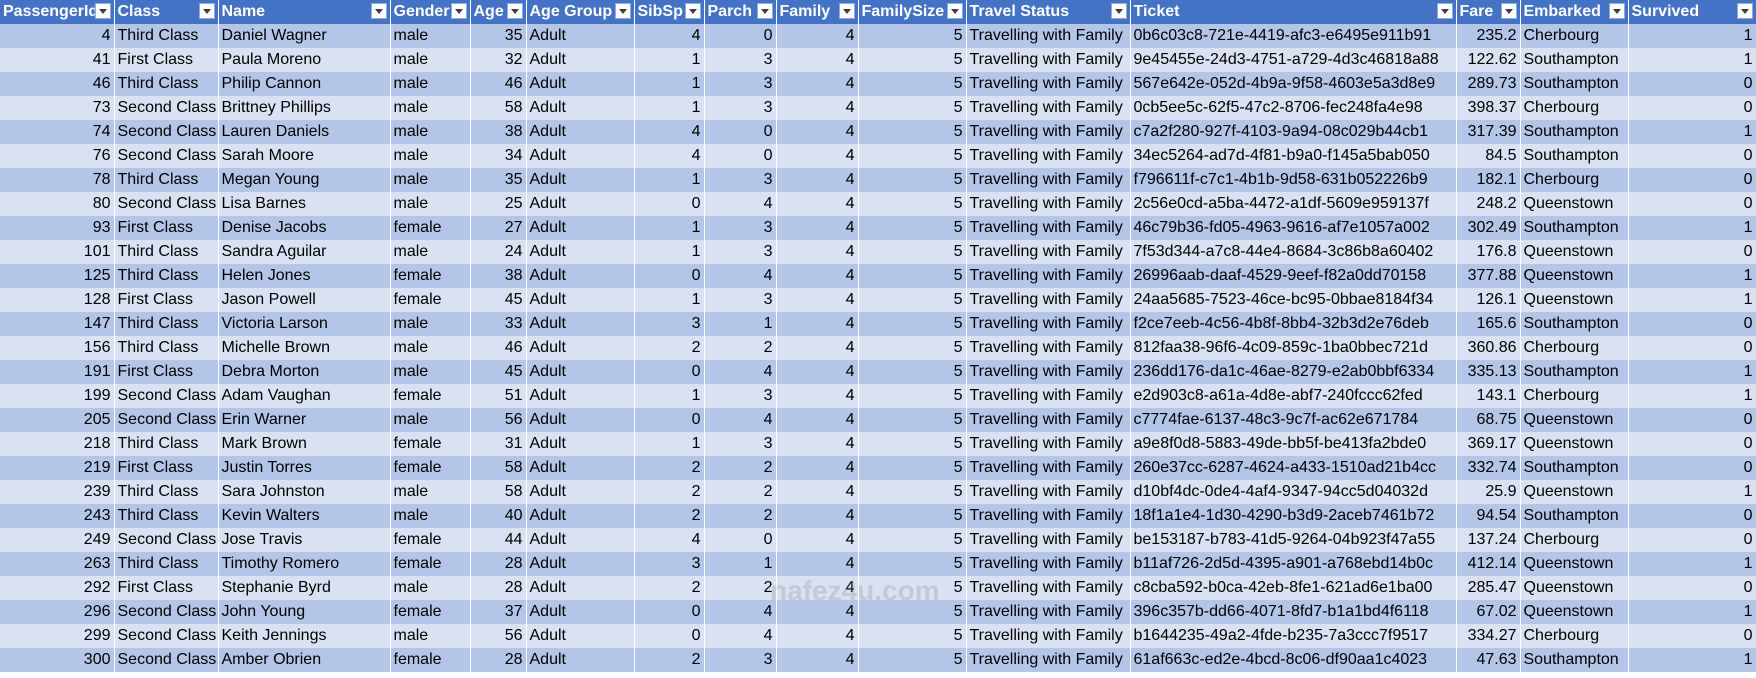 Image resolution: width=1756 pixels, height=678 pixels. What do you see at coordinates (304, 468) in the screenshot?
I see `cell-name: Justin Torres` at bounding box center [304, 468].